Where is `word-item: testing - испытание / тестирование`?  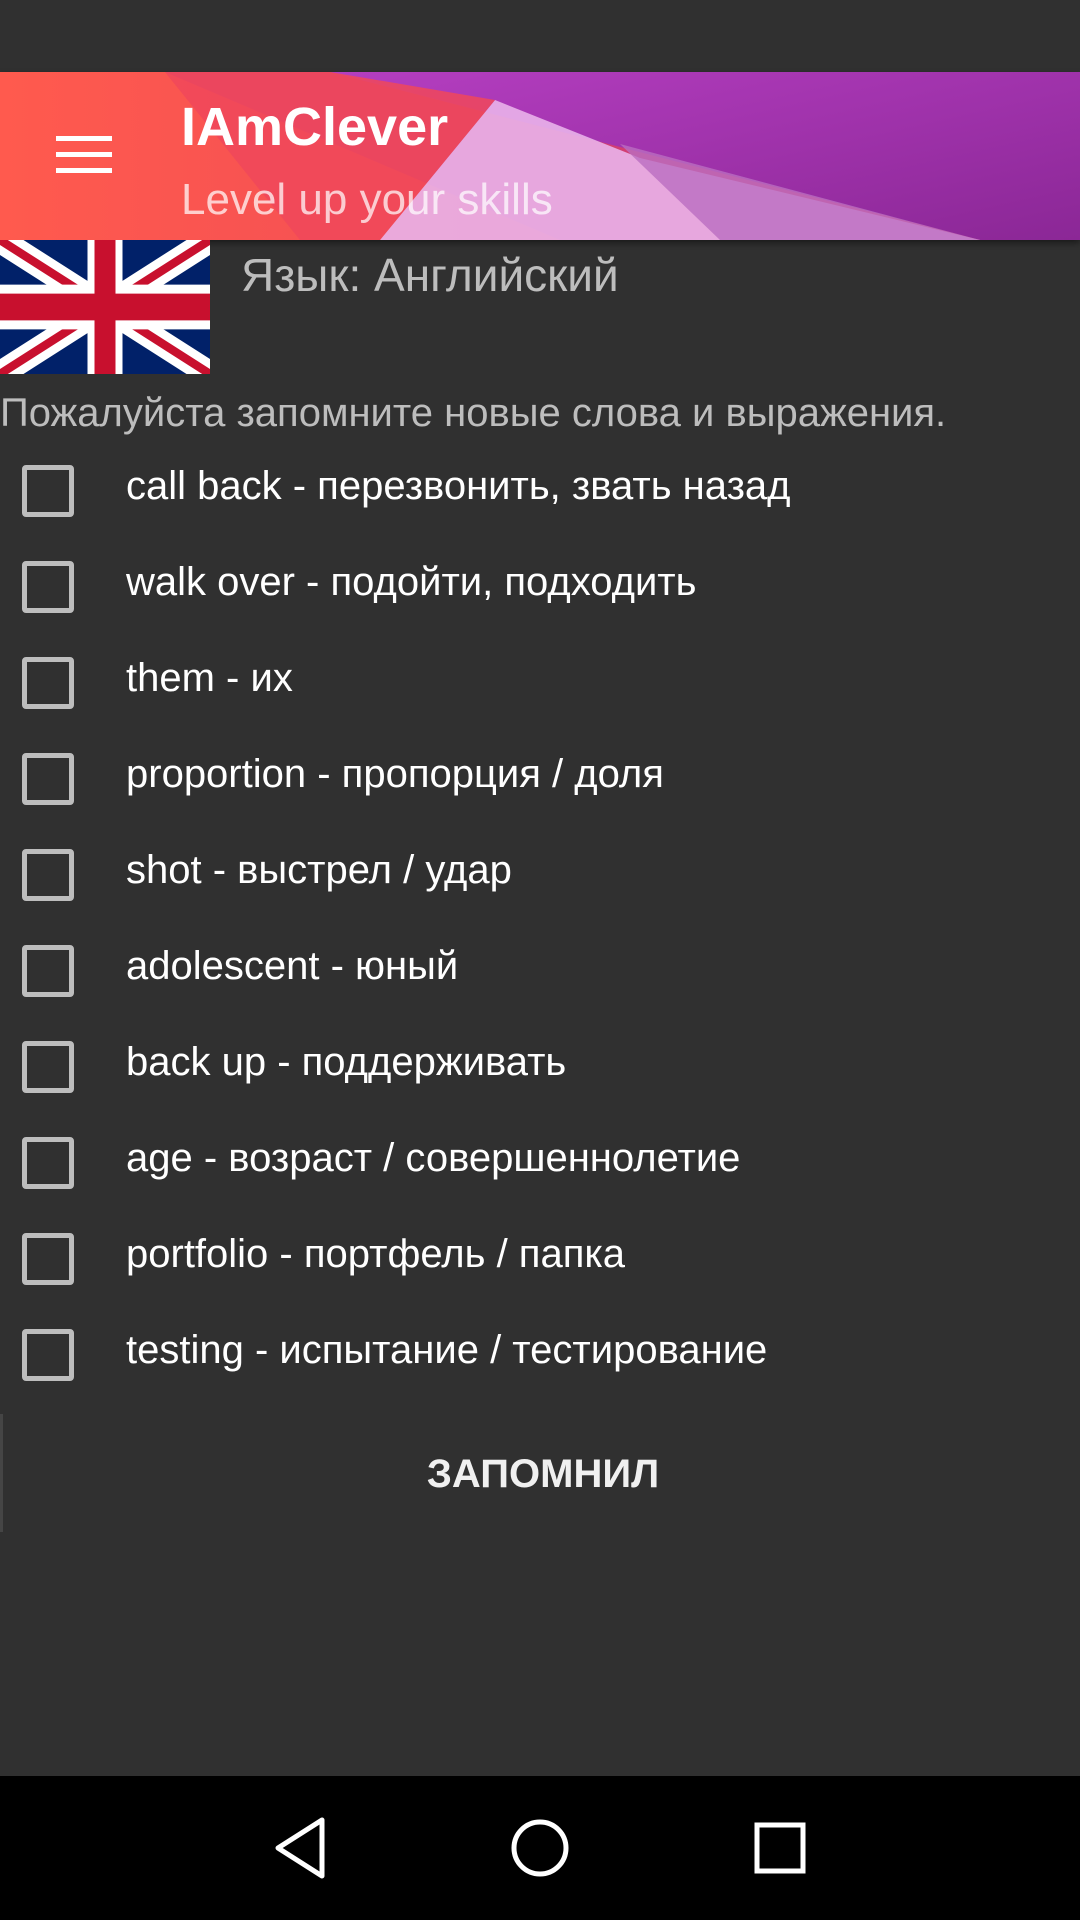 word-item: testing - испытание / тестирование is located at coordinates (540, 1355).